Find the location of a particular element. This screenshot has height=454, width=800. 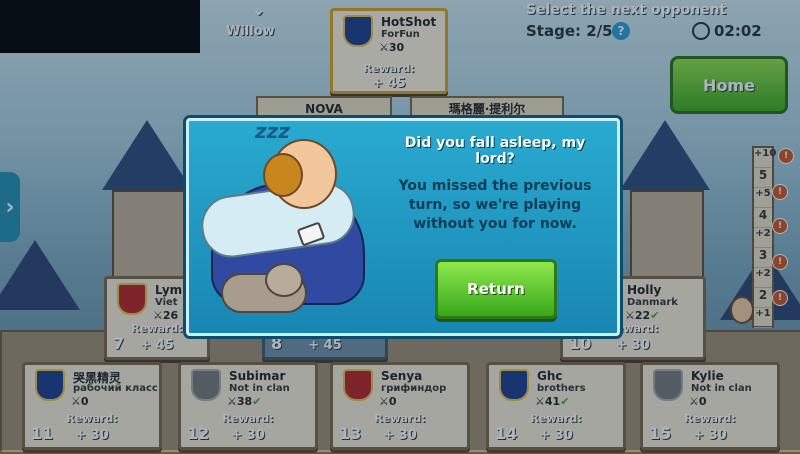

sleeping-king-illustration: zzz is located at coordinates (286, 222).